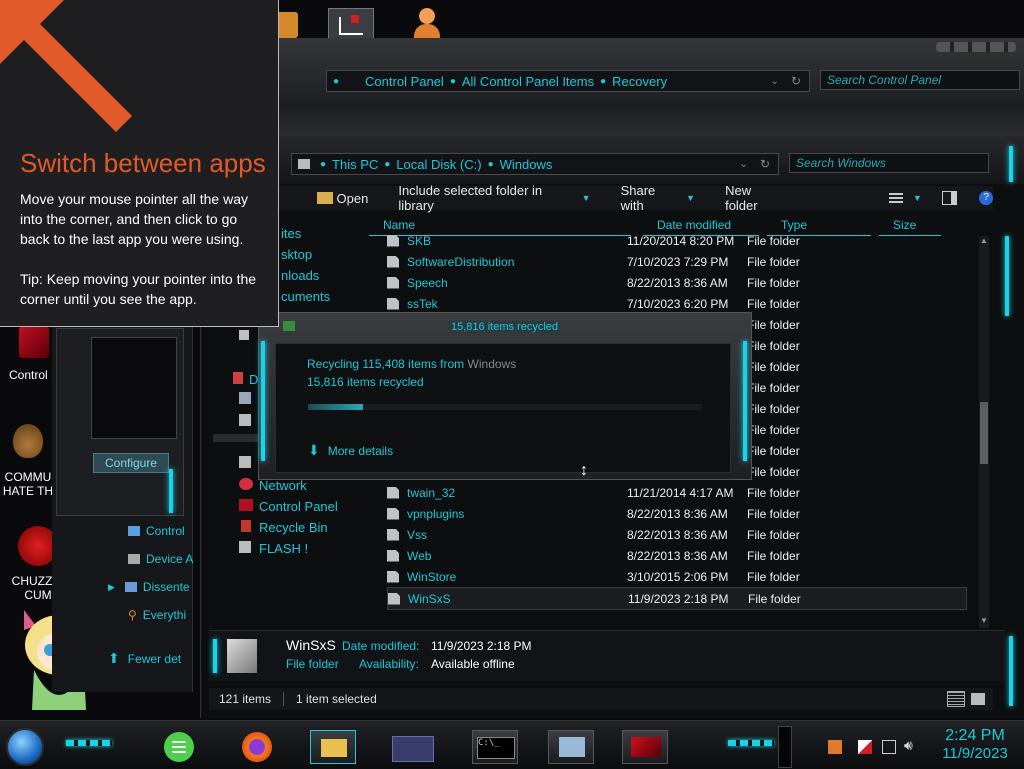  What do you see at coordinates (350, 450) in the screenshot?
I see `more-details-button: ⬇ More details` at bounding box center [350, 450].